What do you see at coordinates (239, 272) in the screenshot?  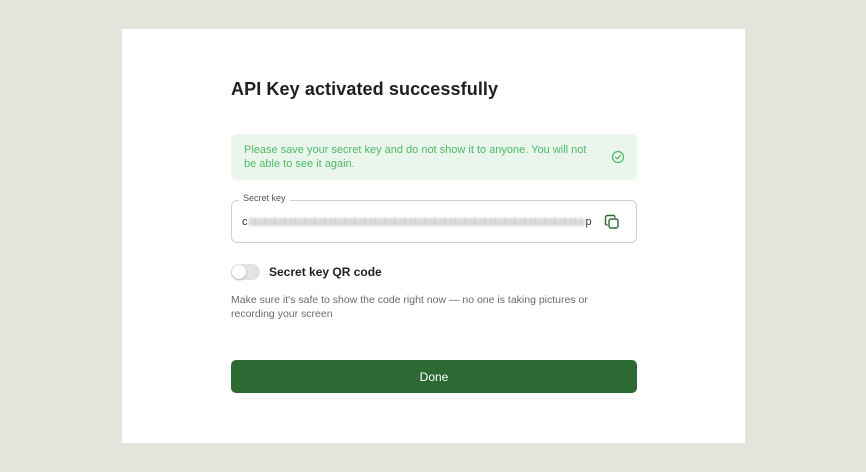 I see `toggle-knob` at bounding box center [239, 272].